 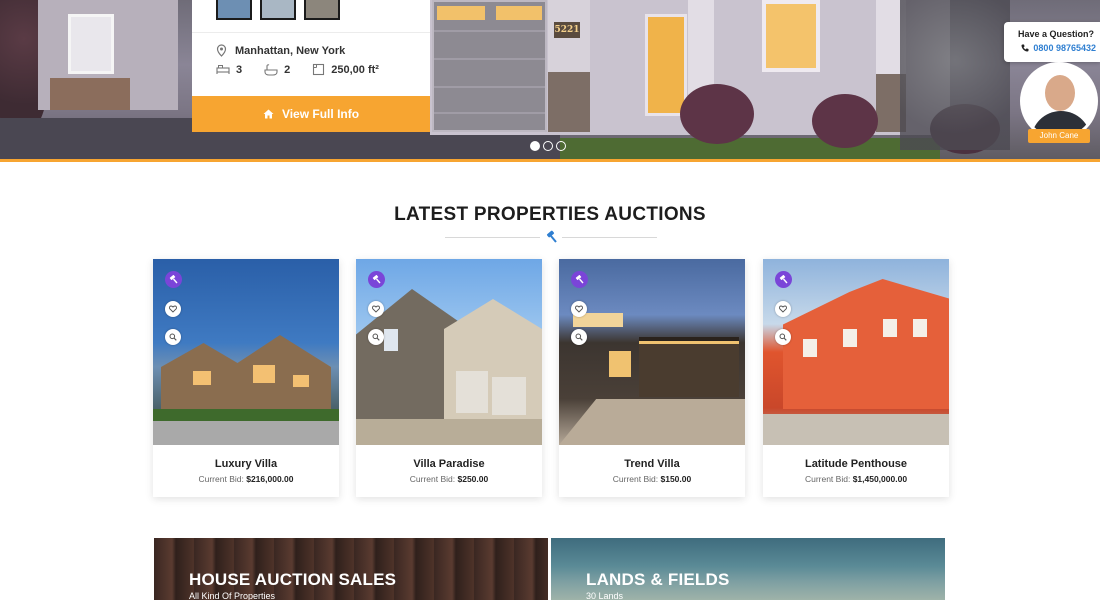 I want to click on hero-window, so click(x=791, y=36).